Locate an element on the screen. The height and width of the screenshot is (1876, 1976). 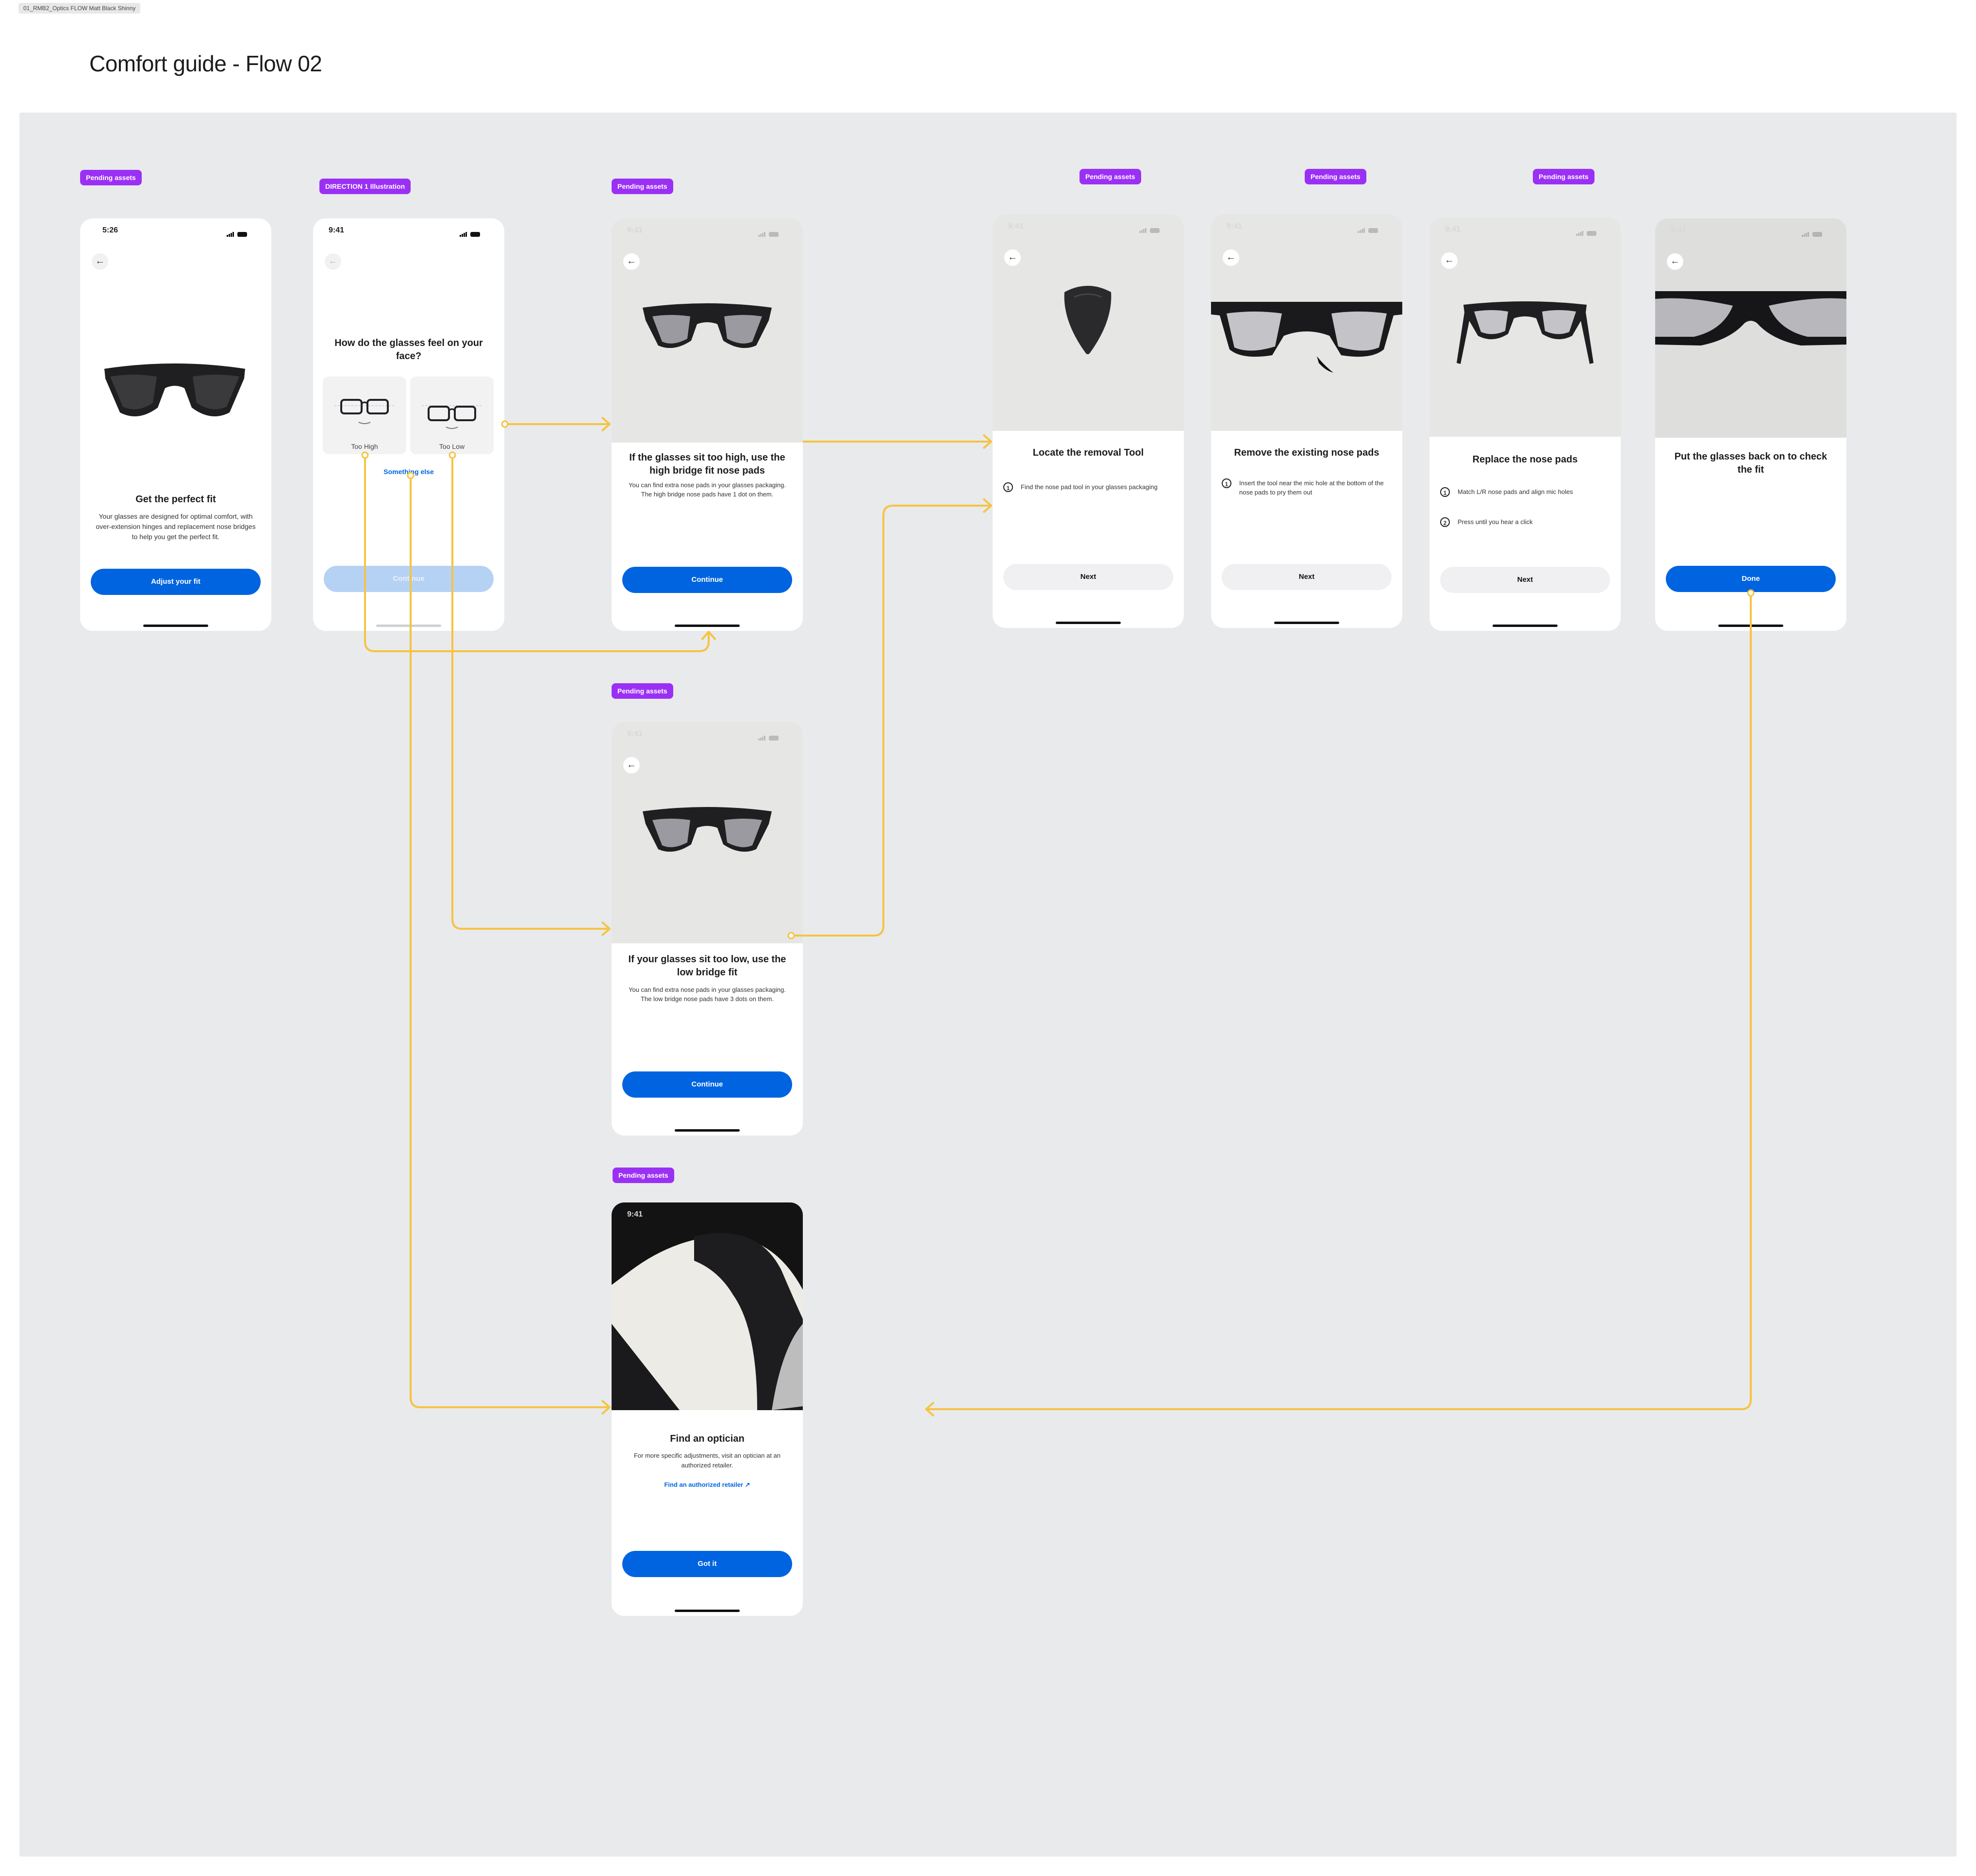
connector-something-else-to-optician is located at coordinates (510, 942).